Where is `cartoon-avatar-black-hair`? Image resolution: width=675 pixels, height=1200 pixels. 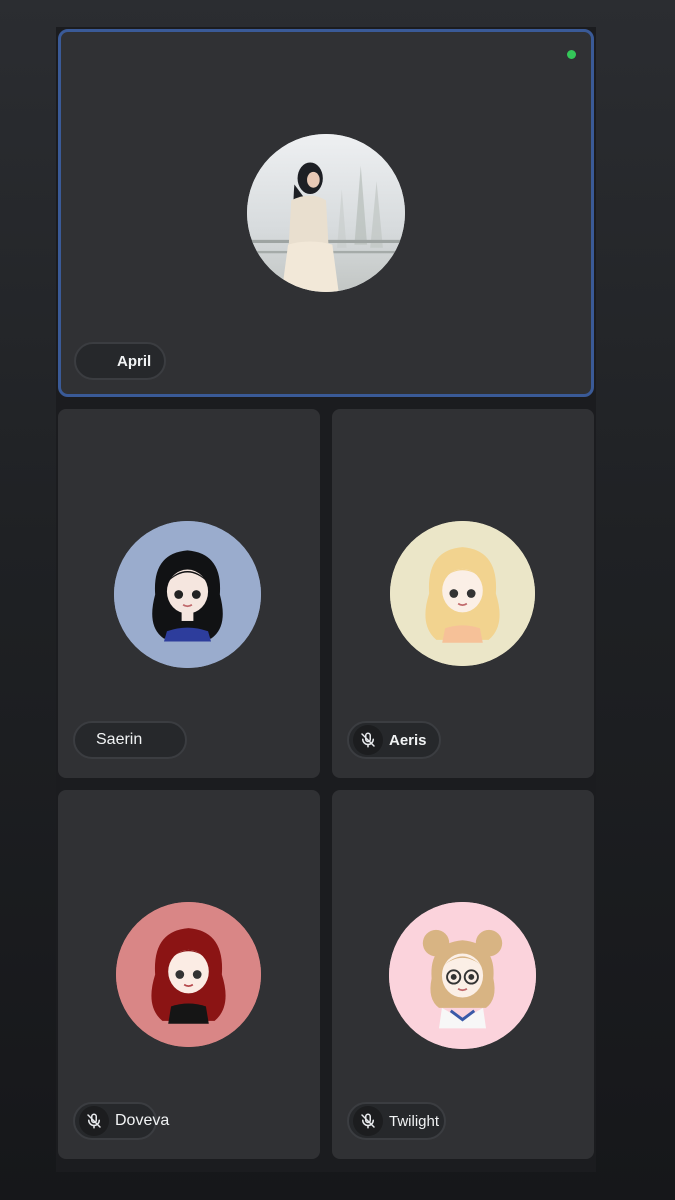 cartoon-avatar-black-hair is located at coordinates (187, 594).